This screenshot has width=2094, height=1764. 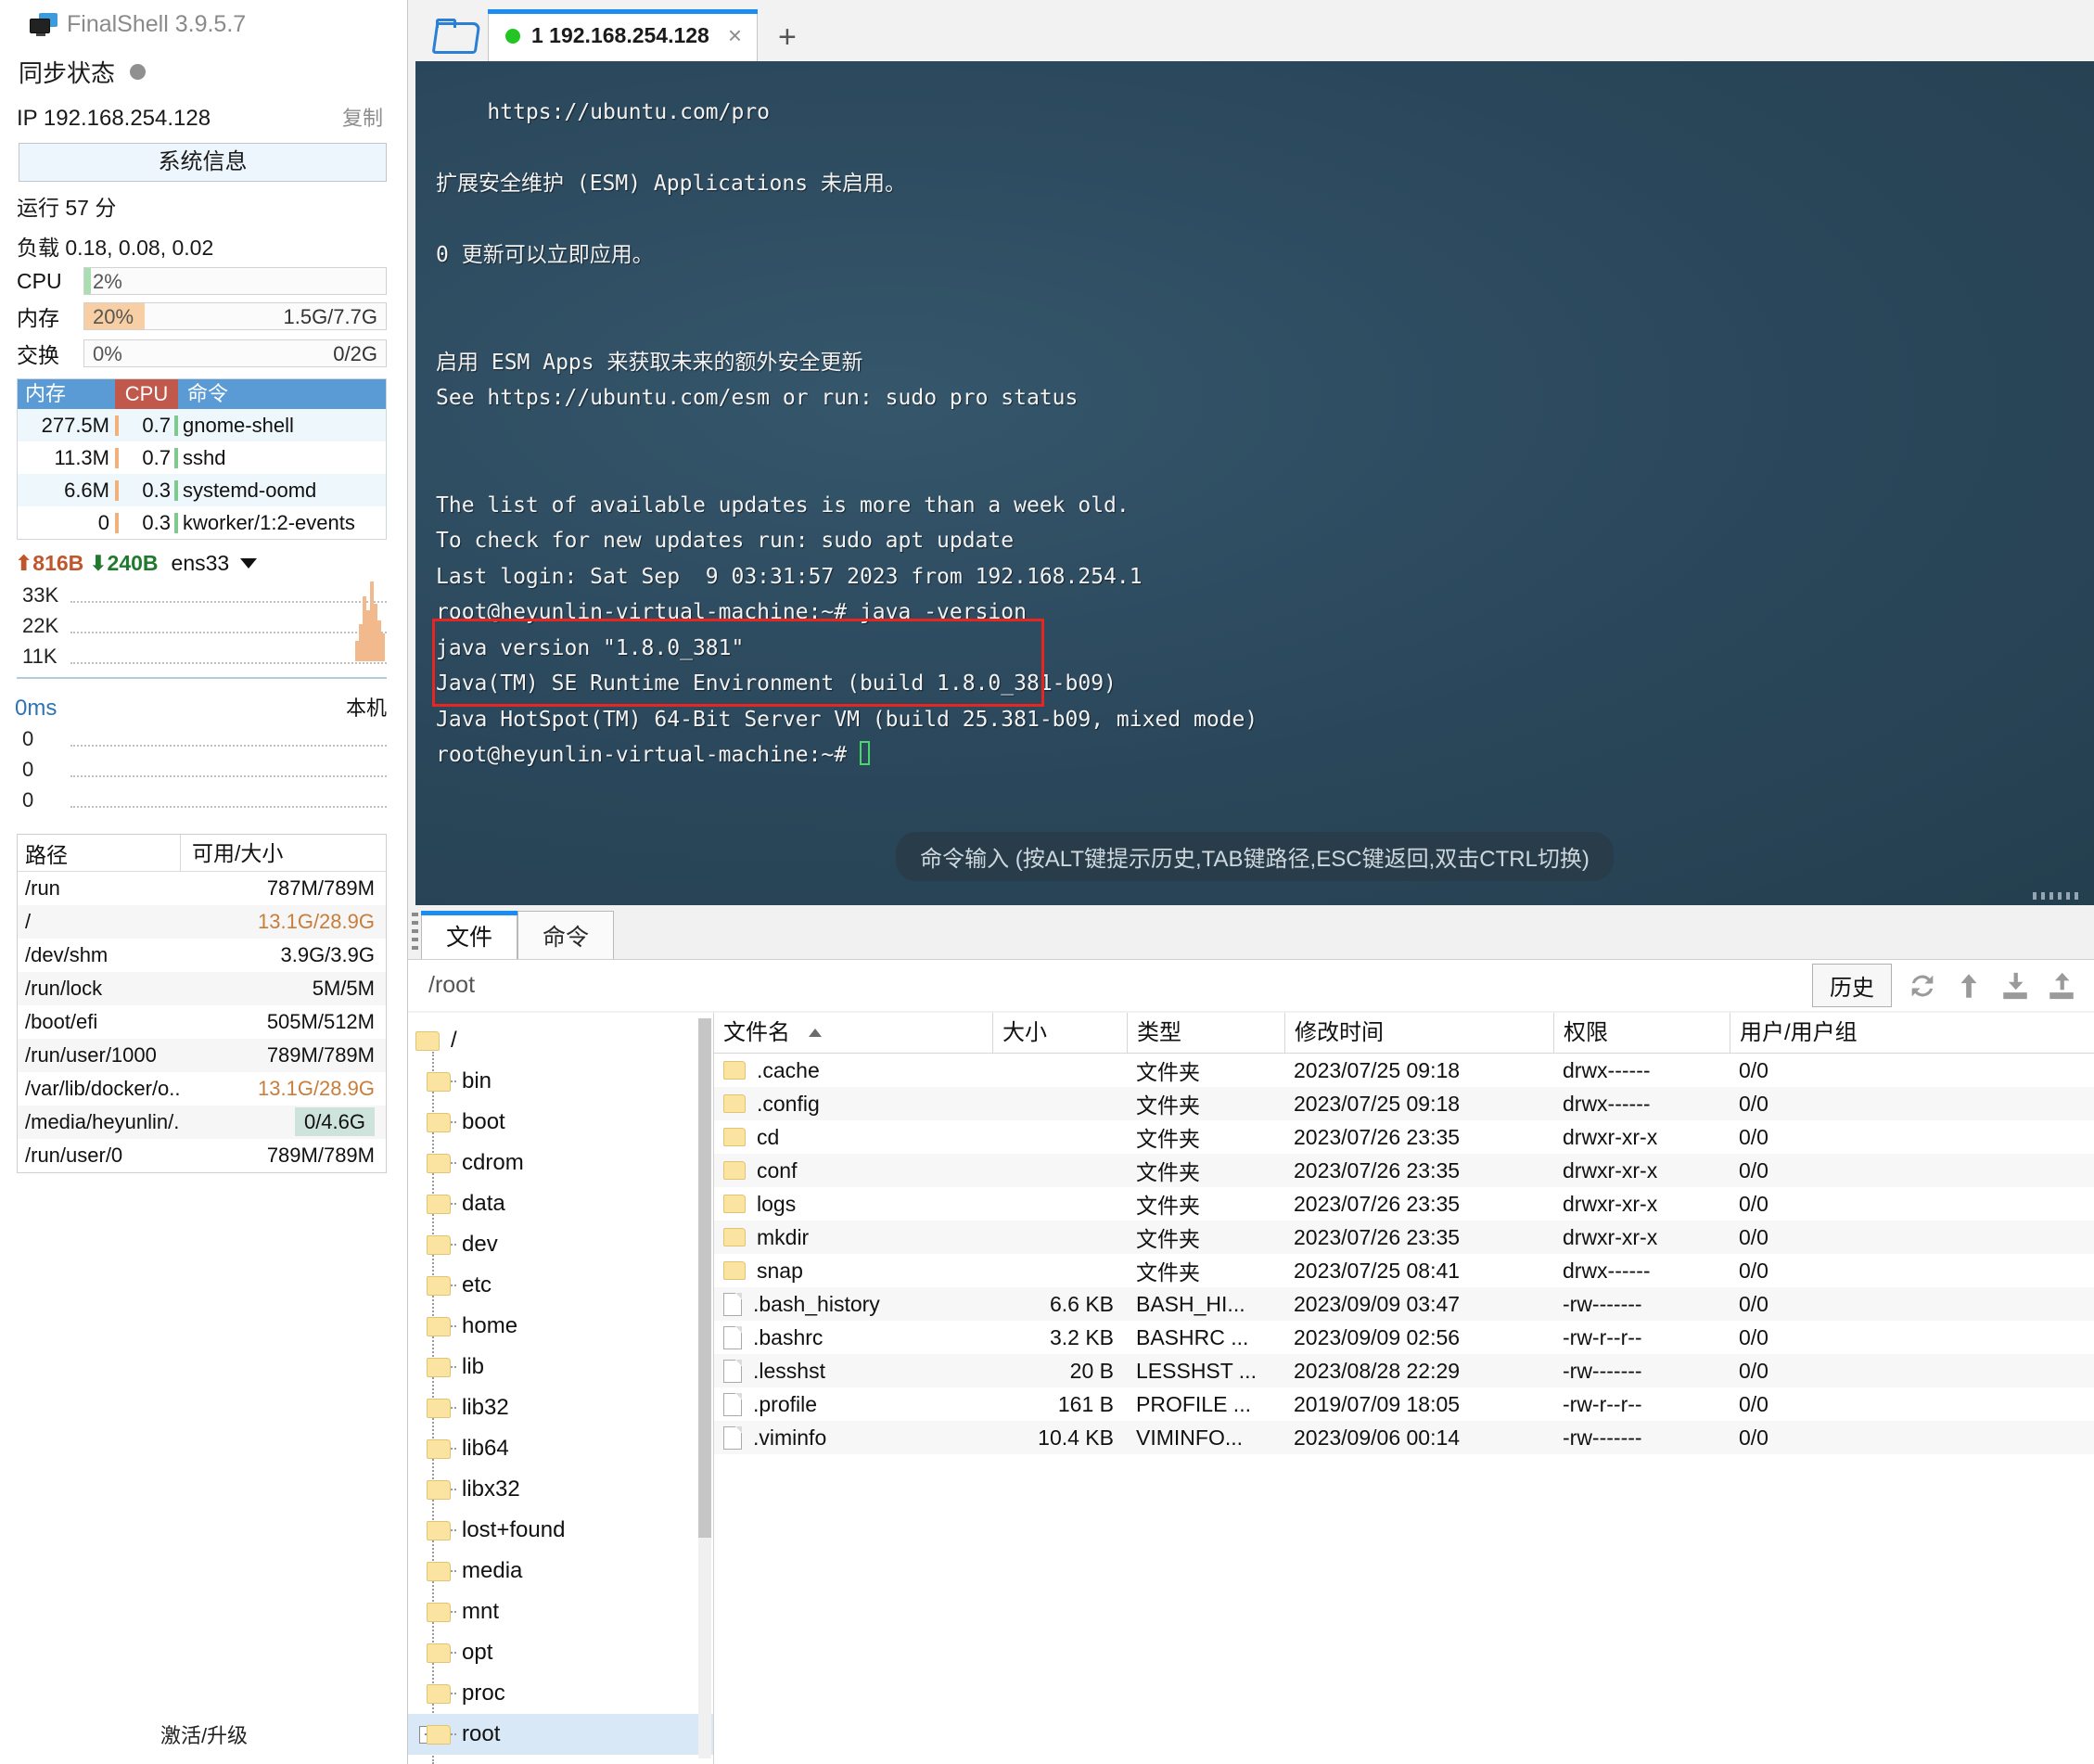 What do you see at coordinates (124, 563) in the screenshot?
I see `network-download: ⬇240B` at bounding box center [124, 563].